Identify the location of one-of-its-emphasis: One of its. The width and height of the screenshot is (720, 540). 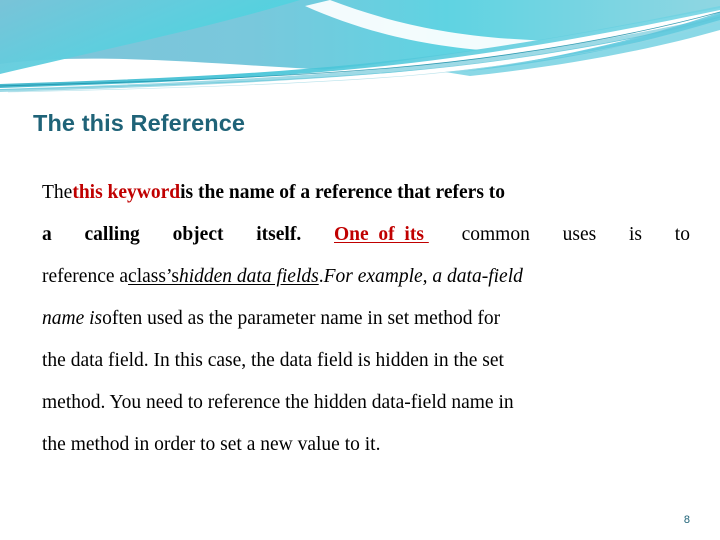
(381, 234).